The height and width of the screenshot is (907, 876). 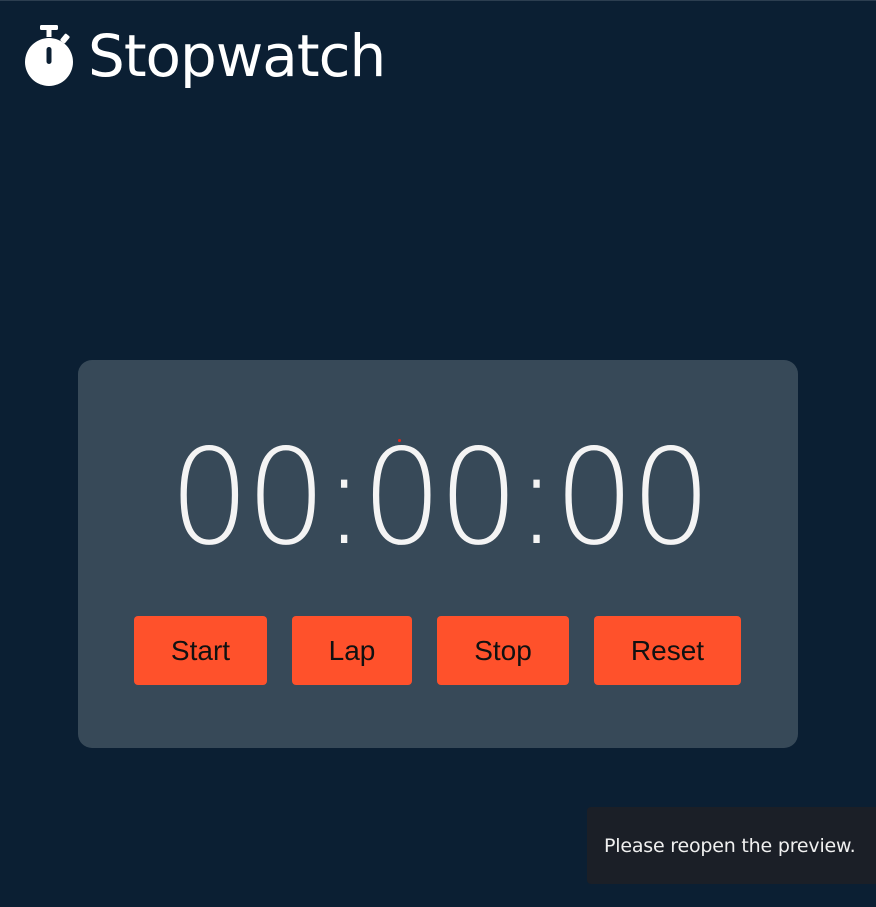 What do you see at coordinates (237, 56) in the screenshot?
I see `page-title: Stopwatch` at bounding box center [237, 56].